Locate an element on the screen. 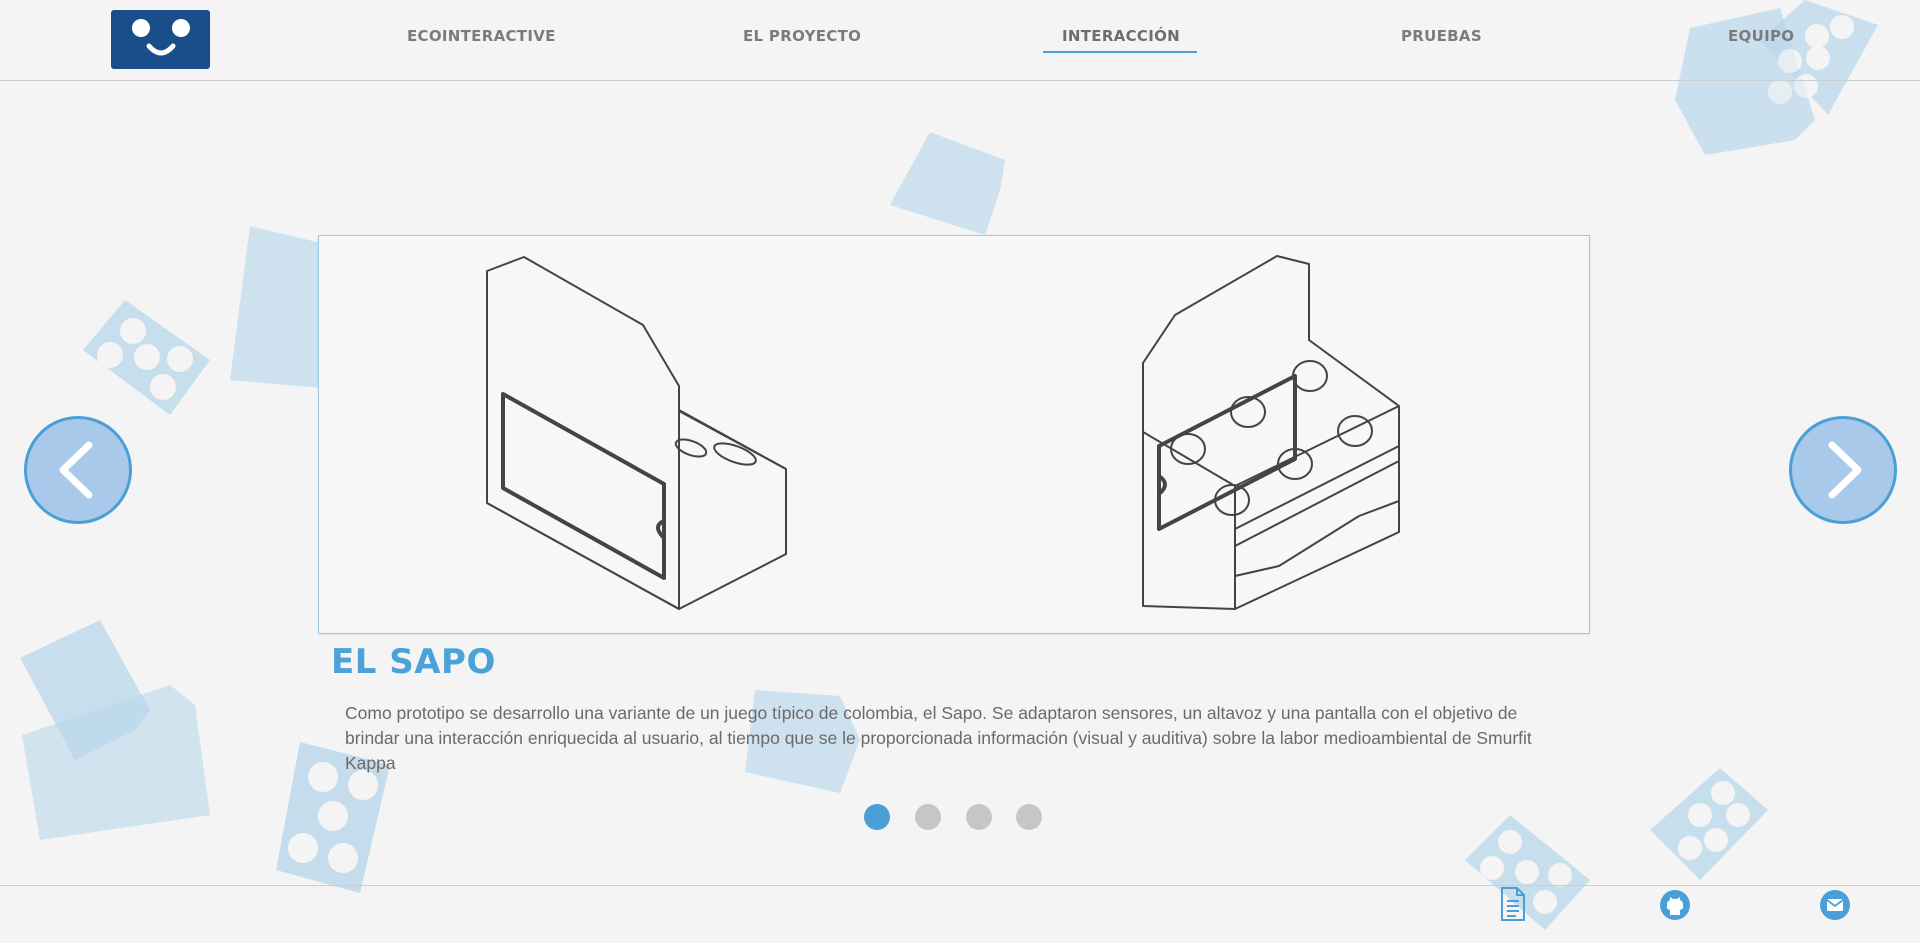 Image resolution: width=1920 pixels, height=943 pixels. previous-slide-button is located at coordinates (78, 470).